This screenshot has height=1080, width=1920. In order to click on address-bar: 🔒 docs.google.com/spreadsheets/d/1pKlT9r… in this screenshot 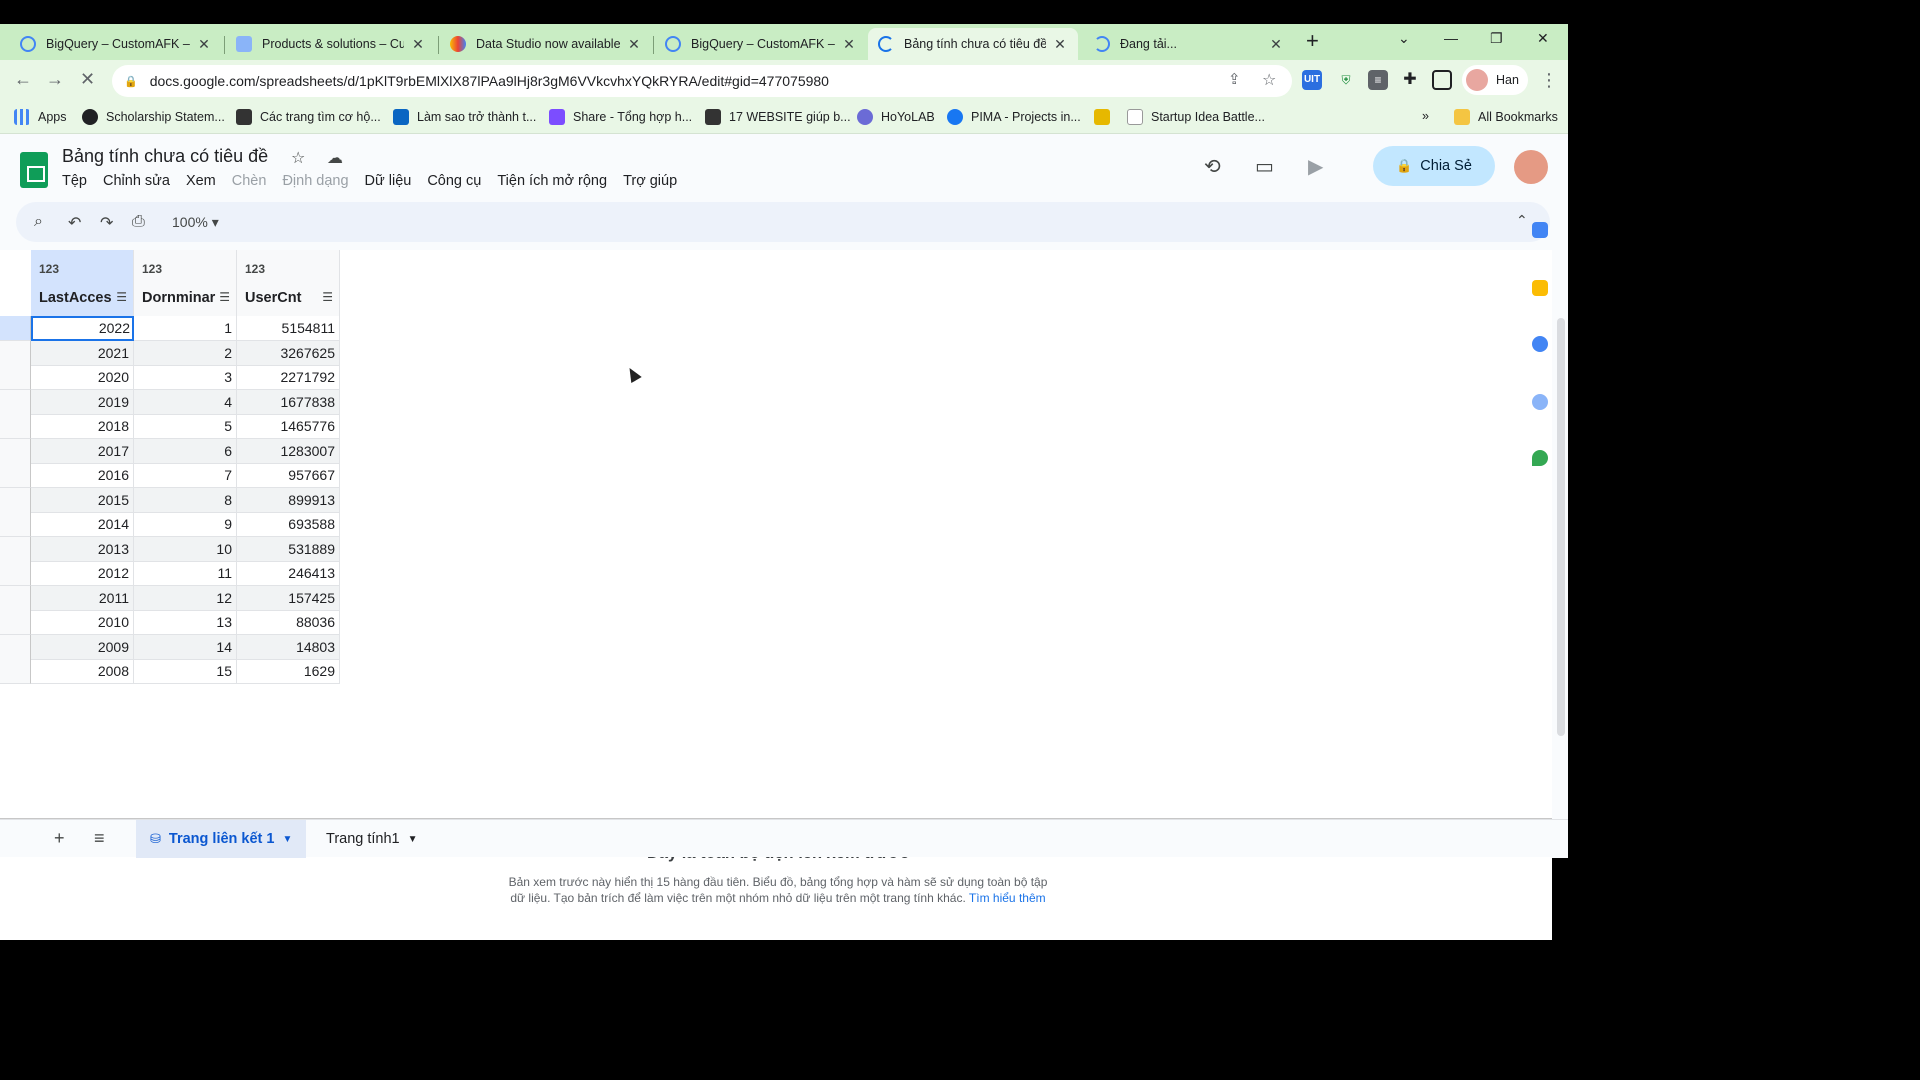, I will do `click(702, 81)`.